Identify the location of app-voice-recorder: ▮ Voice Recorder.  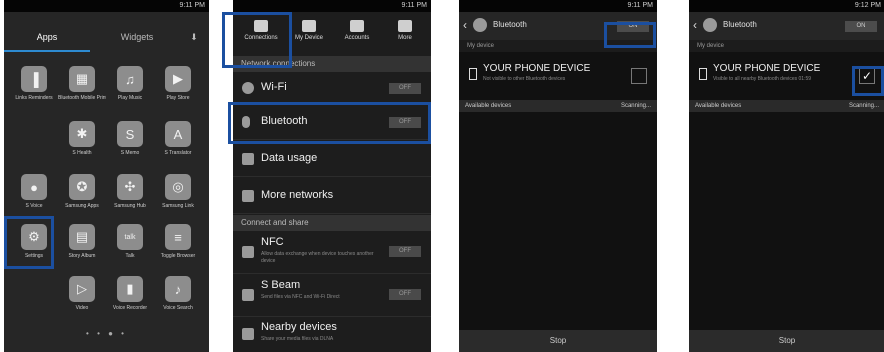
(130, 293).